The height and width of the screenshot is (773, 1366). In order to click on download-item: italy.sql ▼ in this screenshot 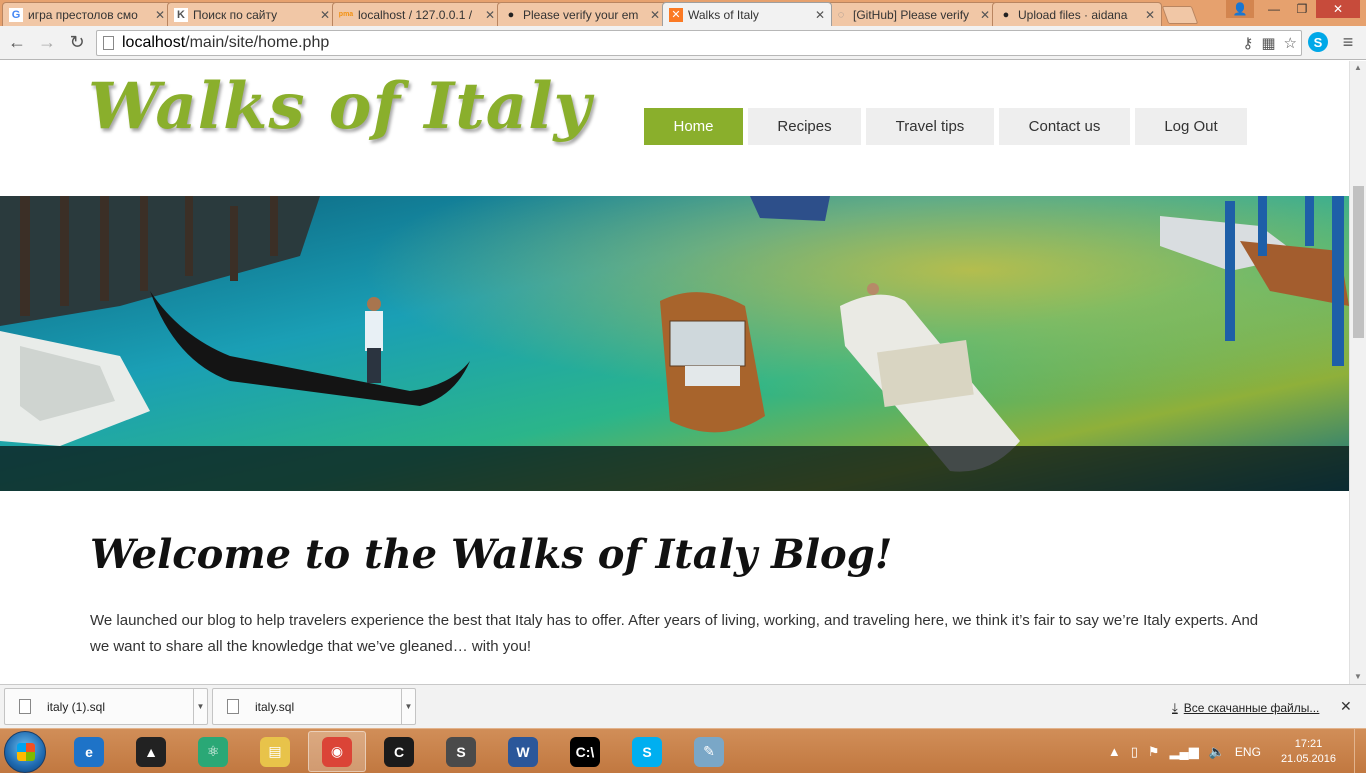, I will do `click(314, 706)`.